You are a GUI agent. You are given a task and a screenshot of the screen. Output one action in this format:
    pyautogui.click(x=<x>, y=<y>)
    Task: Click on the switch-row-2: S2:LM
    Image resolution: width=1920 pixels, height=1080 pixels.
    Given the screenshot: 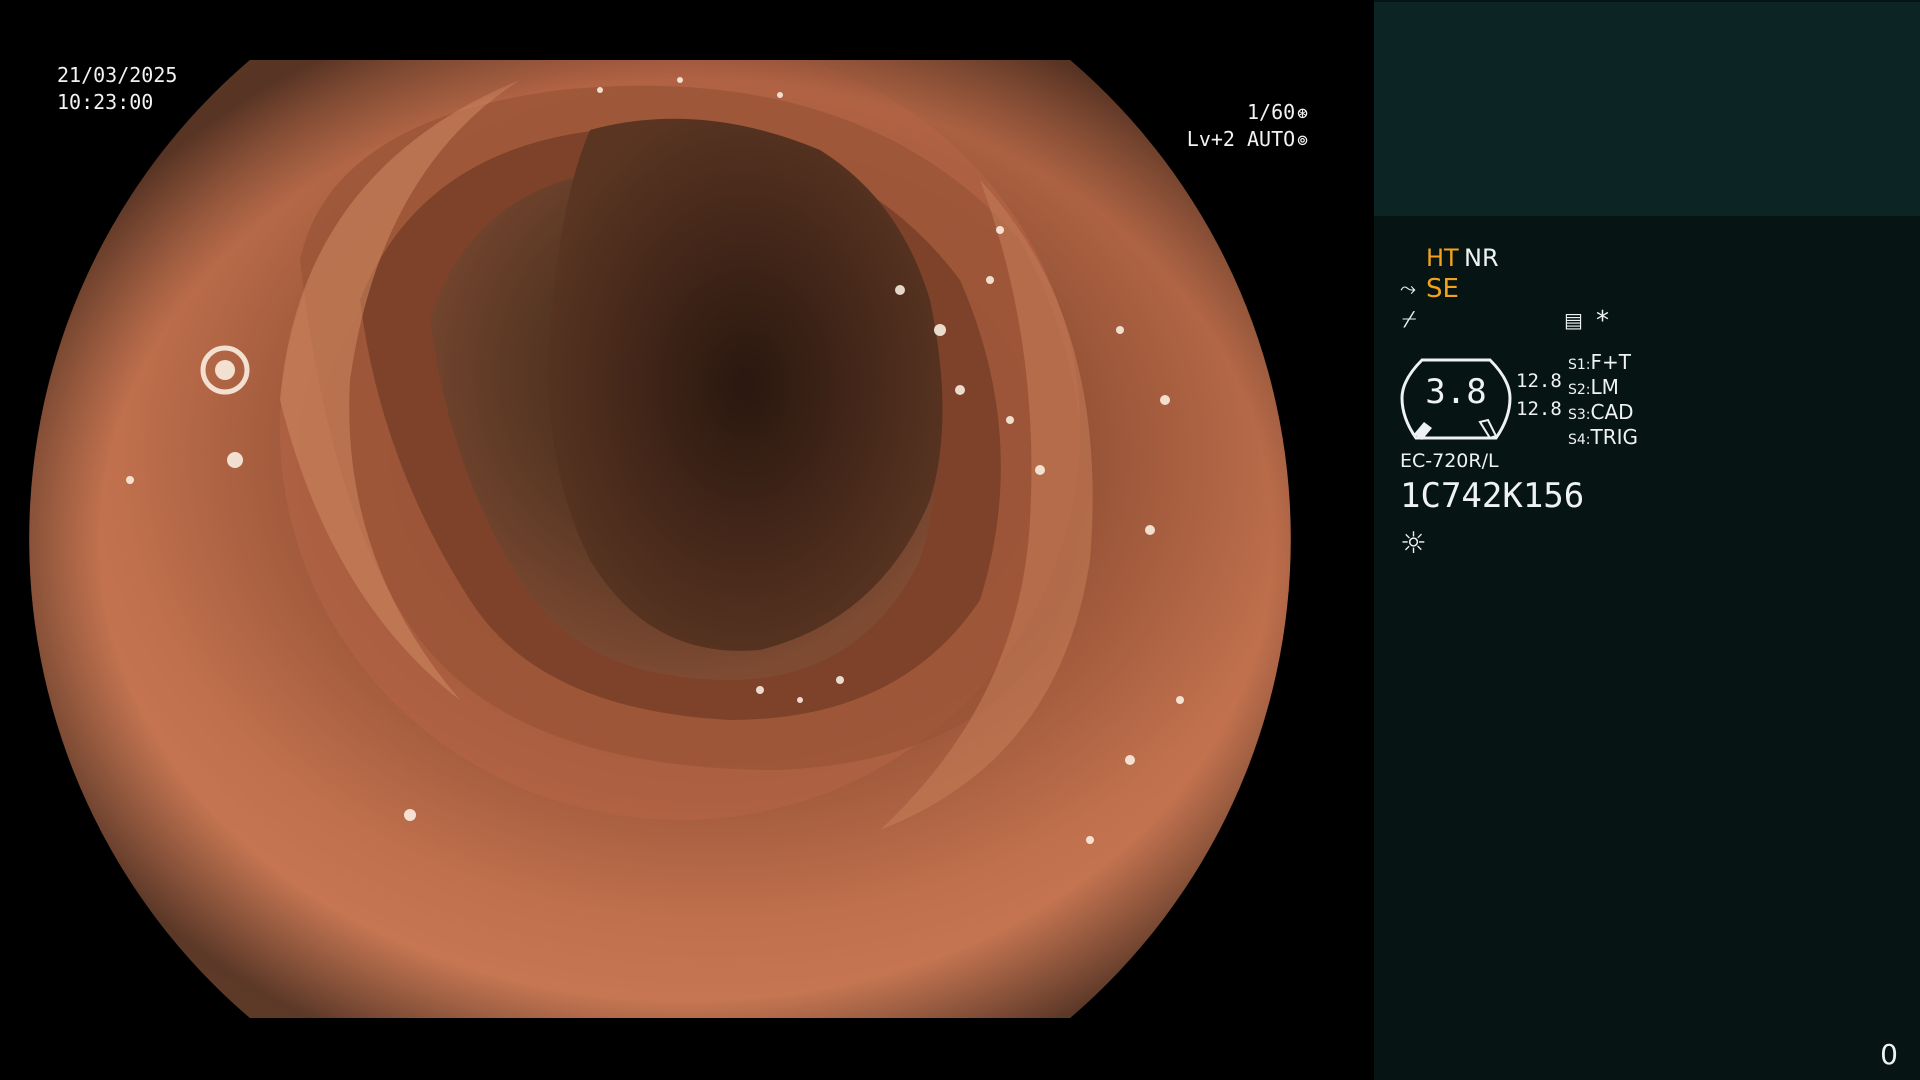 What is the action you would take?
    pyautogui.click(x=1593, y=387)
    